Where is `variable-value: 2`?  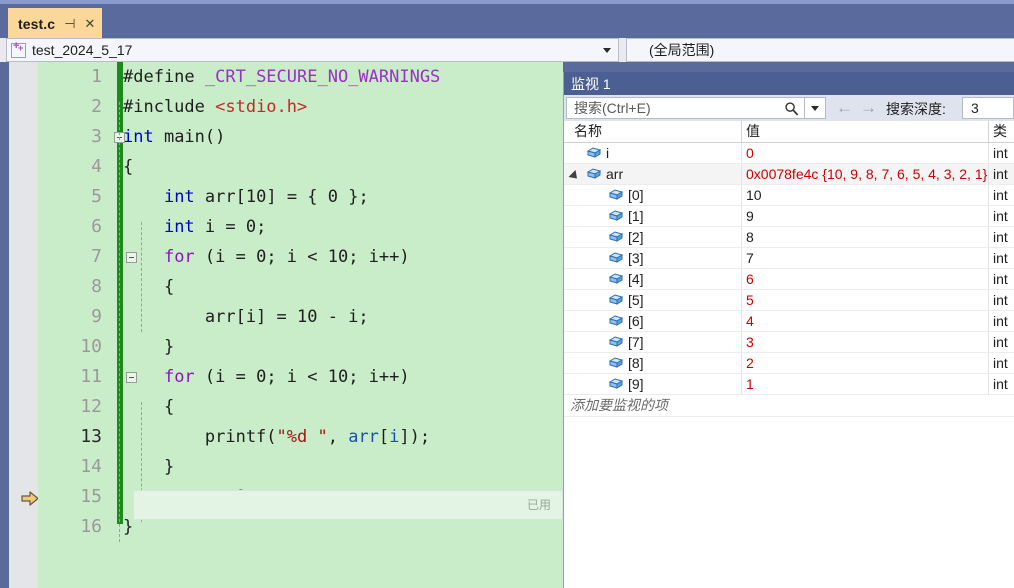 variable-value: 2 is located at coordinates (750, 363).